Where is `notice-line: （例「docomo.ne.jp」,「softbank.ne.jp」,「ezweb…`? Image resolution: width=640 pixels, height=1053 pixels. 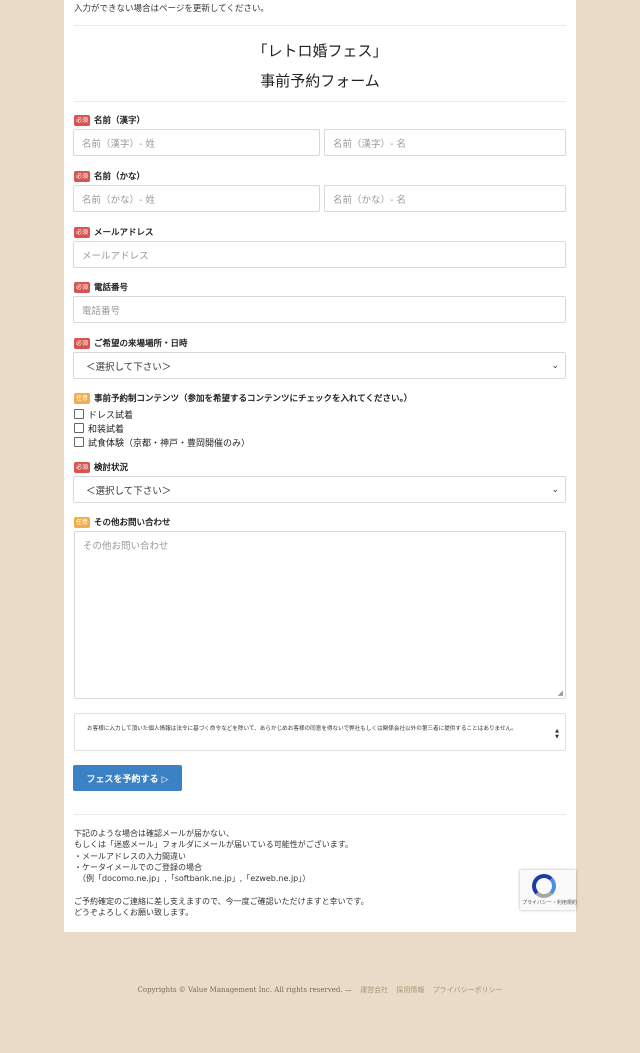 notice-line: （例「docomo.ne.jp」,「softbank.ne.jp」,「ezweb… is located at coordinates (192, 879).